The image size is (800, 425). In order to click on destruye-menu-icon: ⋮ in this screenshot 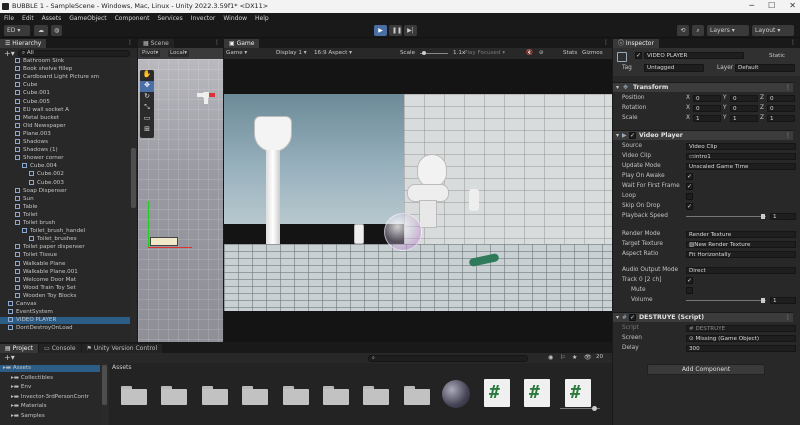, I will do `click(788, 317)`.